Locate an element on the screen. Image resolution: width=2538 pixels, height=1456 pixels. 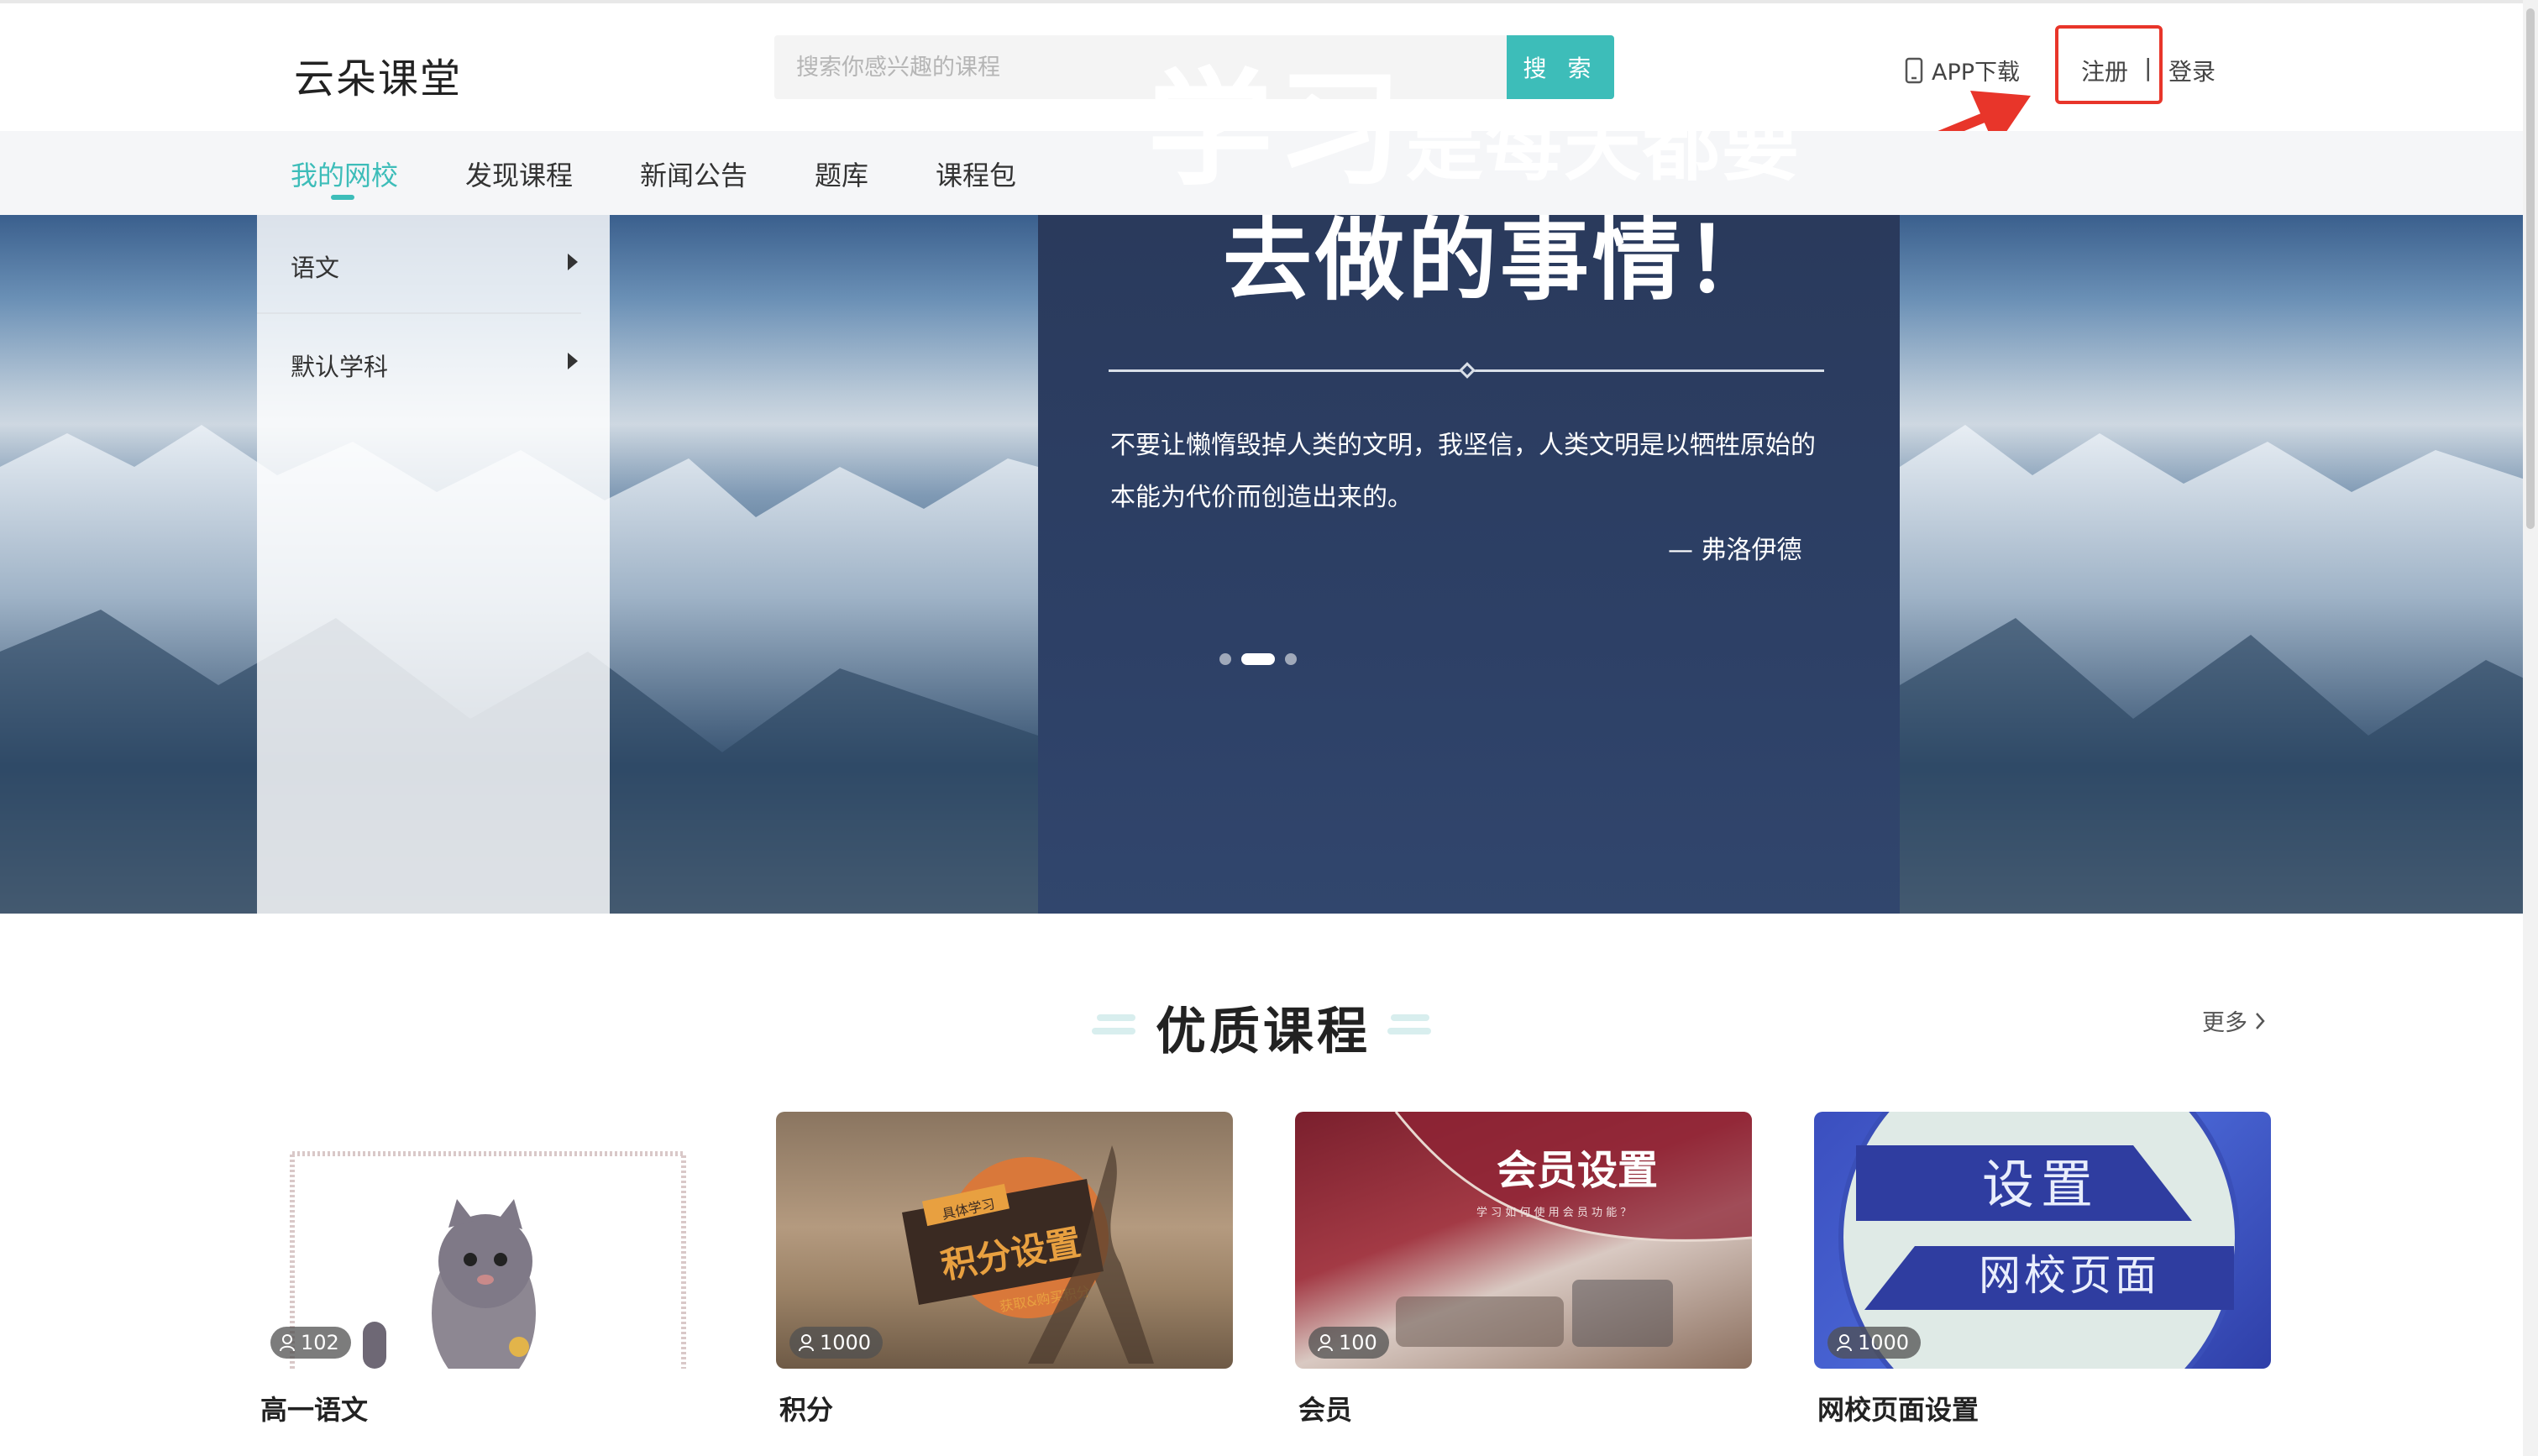
banner-quote-author: — 弗洛伊德 is located at coordinates (1735, 550).